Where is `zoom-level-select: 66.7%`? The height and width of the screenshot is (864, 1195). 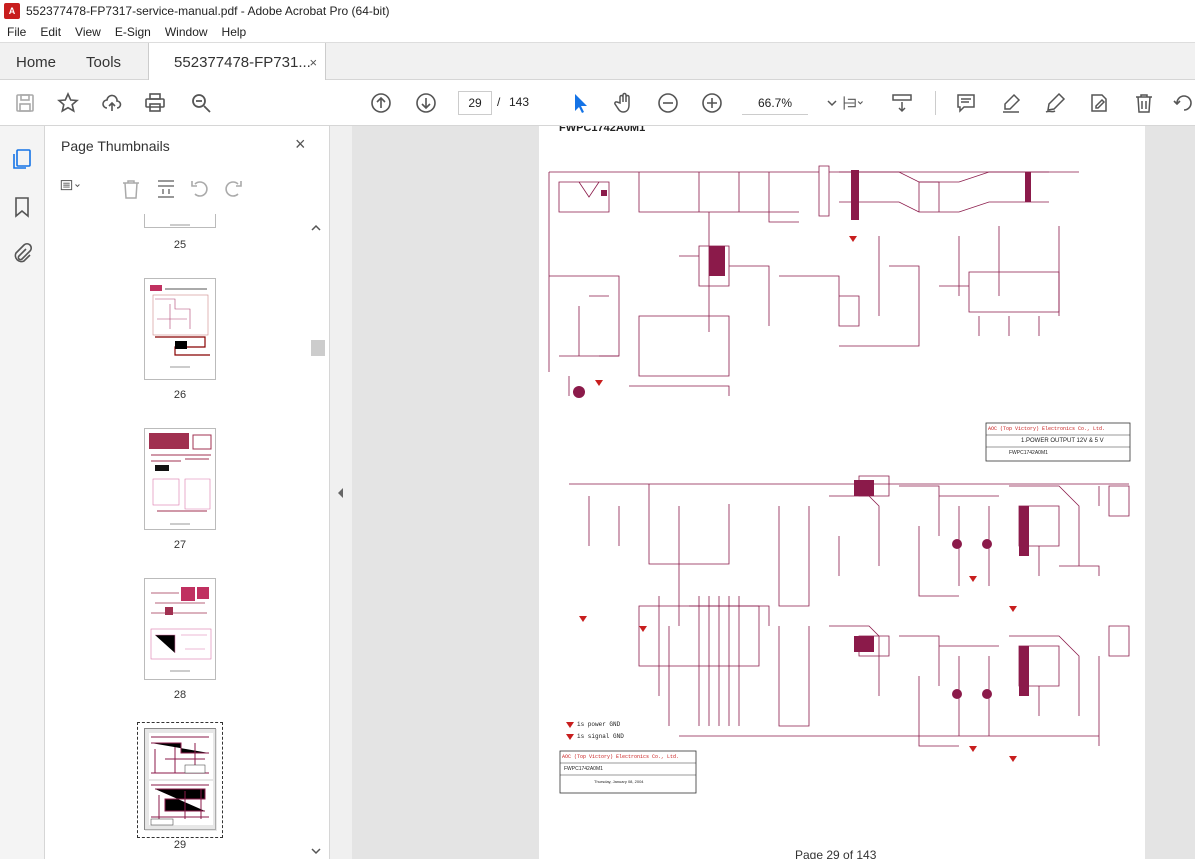 zoom-level-select: 66.7% is located at coordinates (775, 103).